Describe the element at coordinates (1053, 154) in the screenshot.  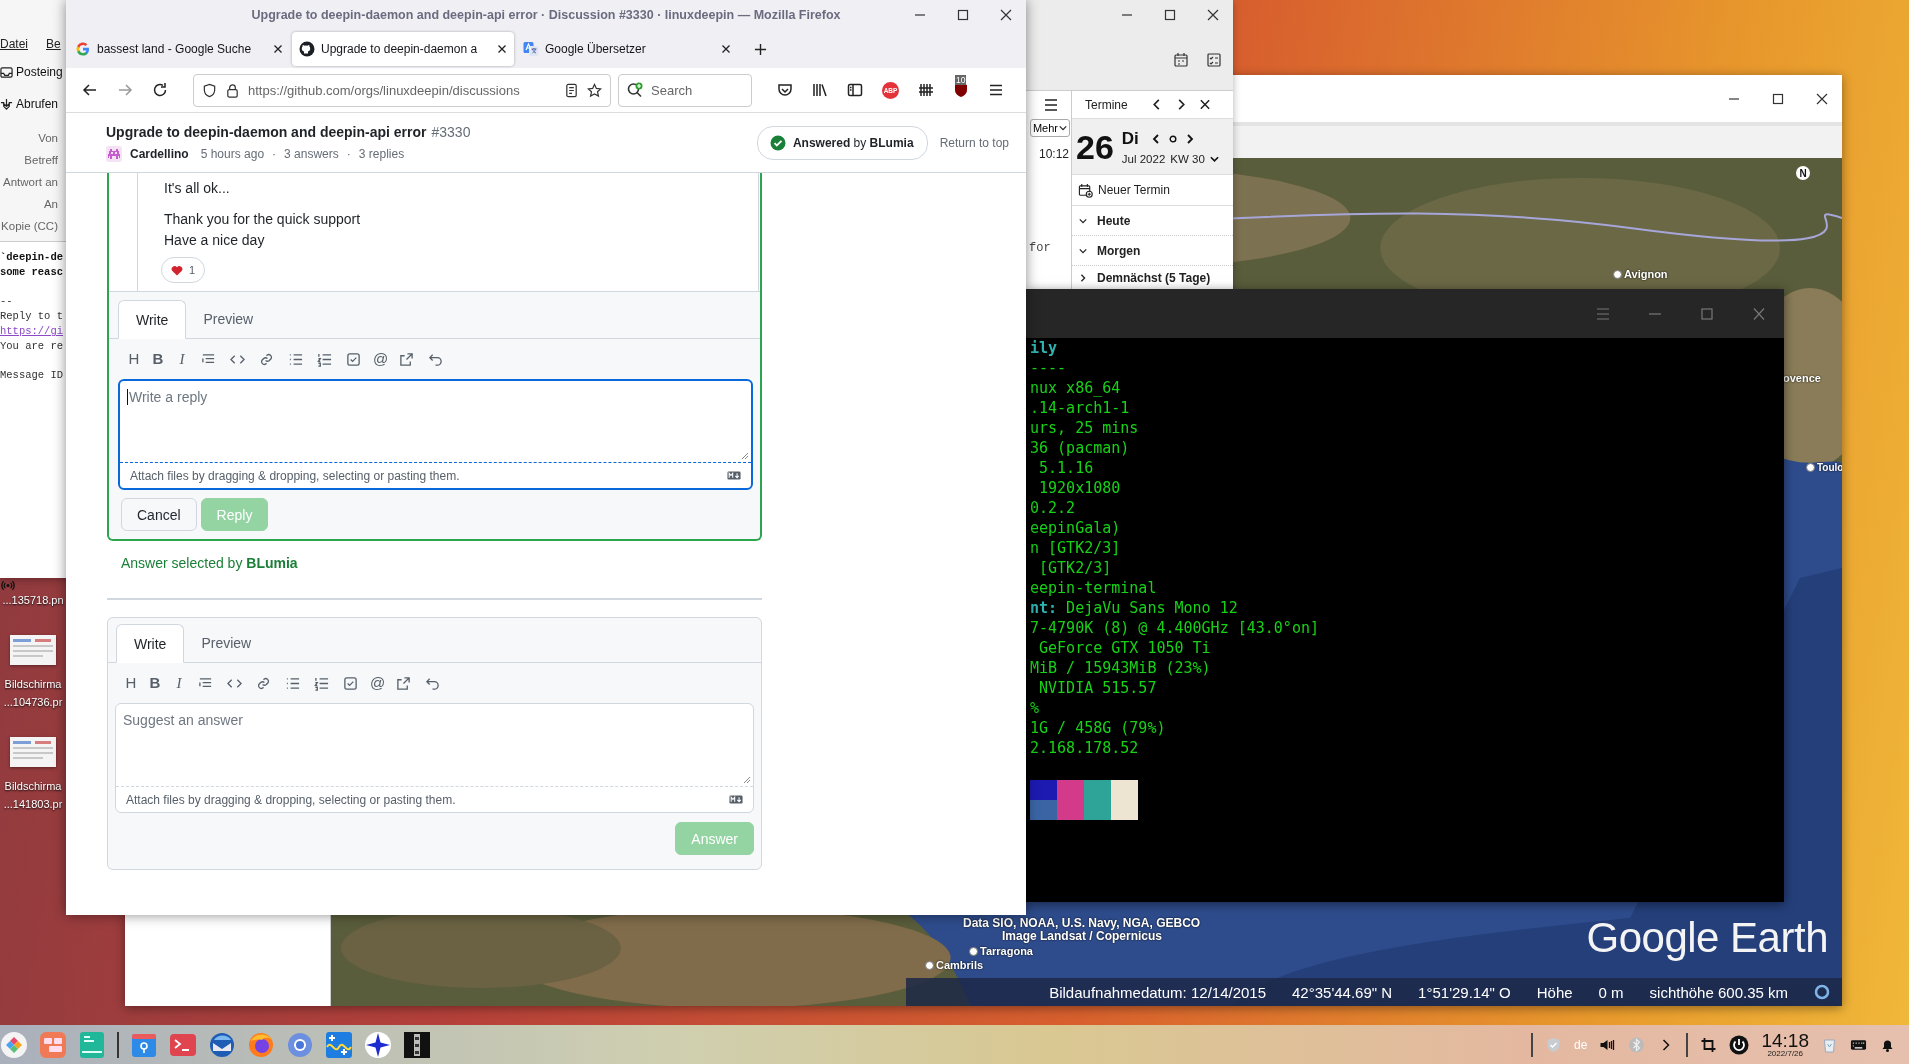
I see `message-time: 10:12` at that location.